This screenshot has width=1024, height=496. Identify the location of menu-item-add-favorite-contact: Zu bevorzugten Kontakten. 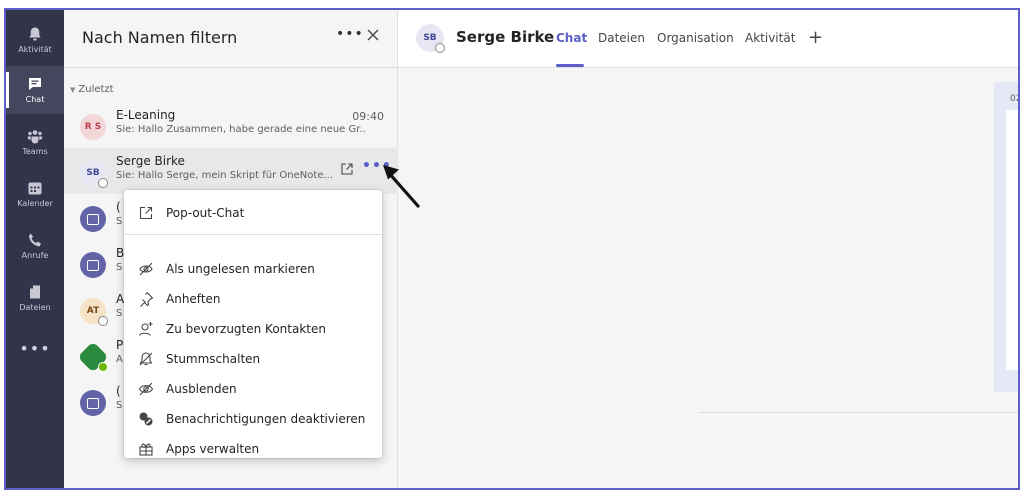
(253, 329).